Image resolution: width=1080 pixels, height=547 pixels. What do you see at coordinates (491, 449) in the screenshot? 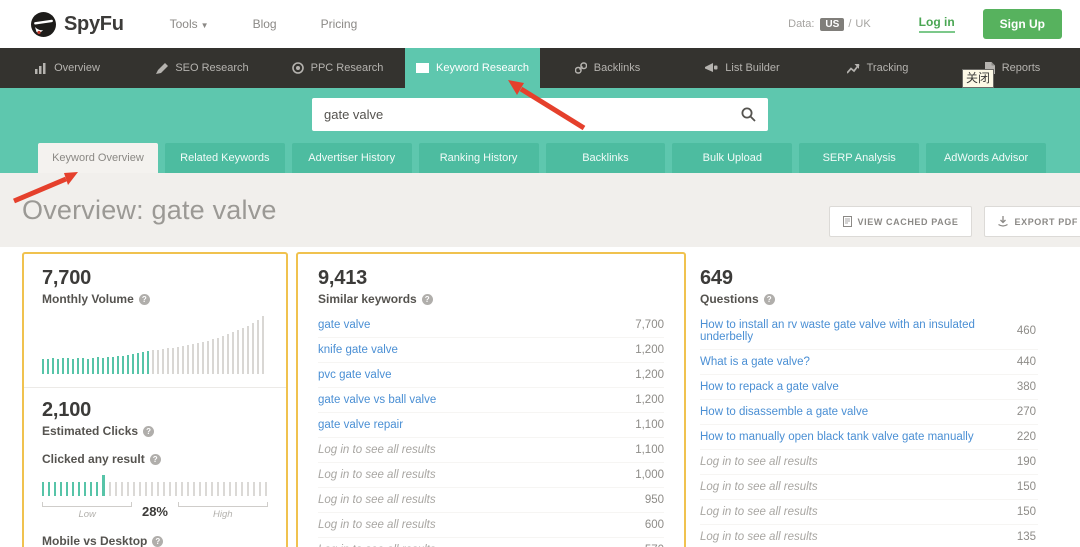
I see `similar-keyword-row: Log in to see all results 1,100` at bounding box center [491, 449].